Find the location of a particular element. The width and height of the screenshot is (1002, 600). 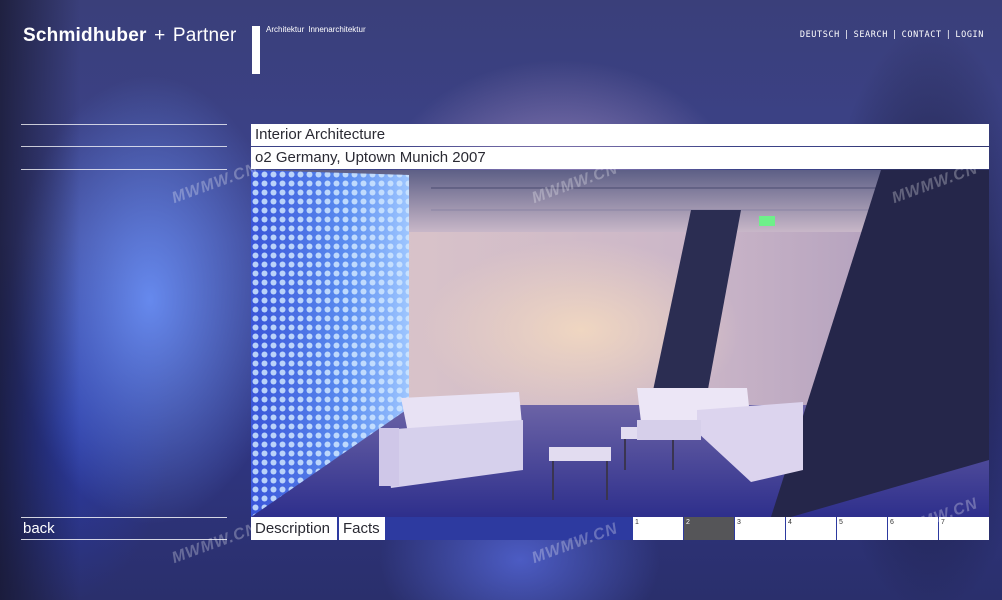

project-title: o2 Germany, Uptown Munich 2007 is located at coordinates (620, 158).